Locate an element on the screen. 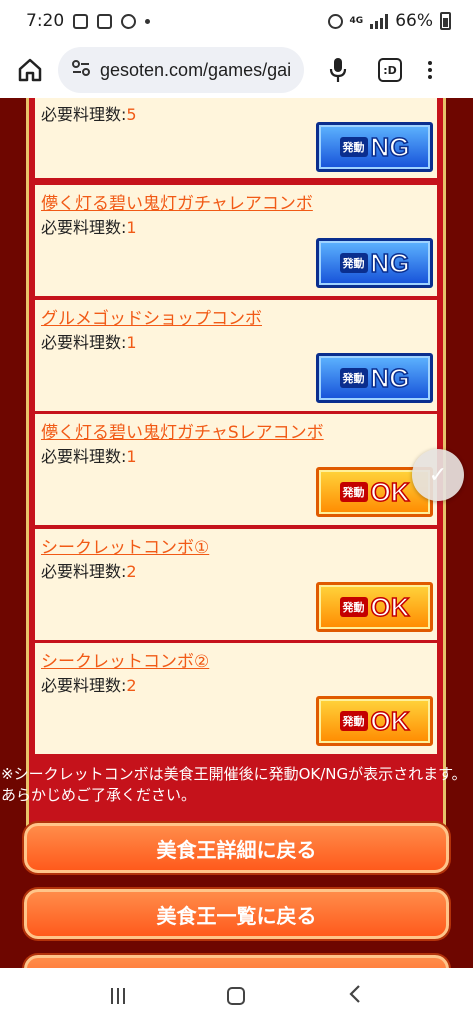  system-nav-bar is located at coordinates (236, 996).